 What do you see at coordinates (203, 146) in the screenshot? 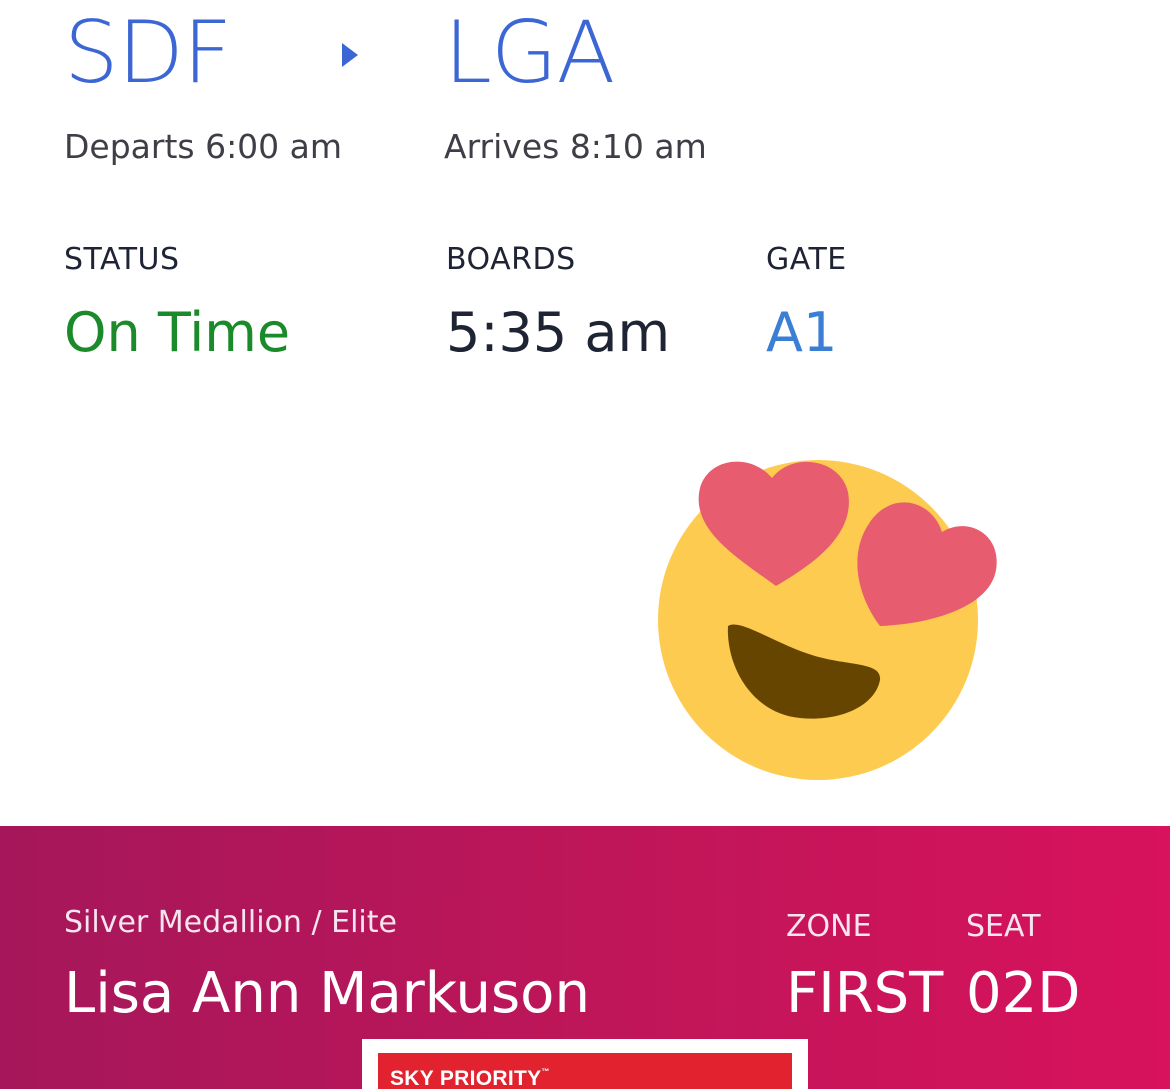
I see `departure-time: Departs 6:00 am` at bounding box center [203, 146].